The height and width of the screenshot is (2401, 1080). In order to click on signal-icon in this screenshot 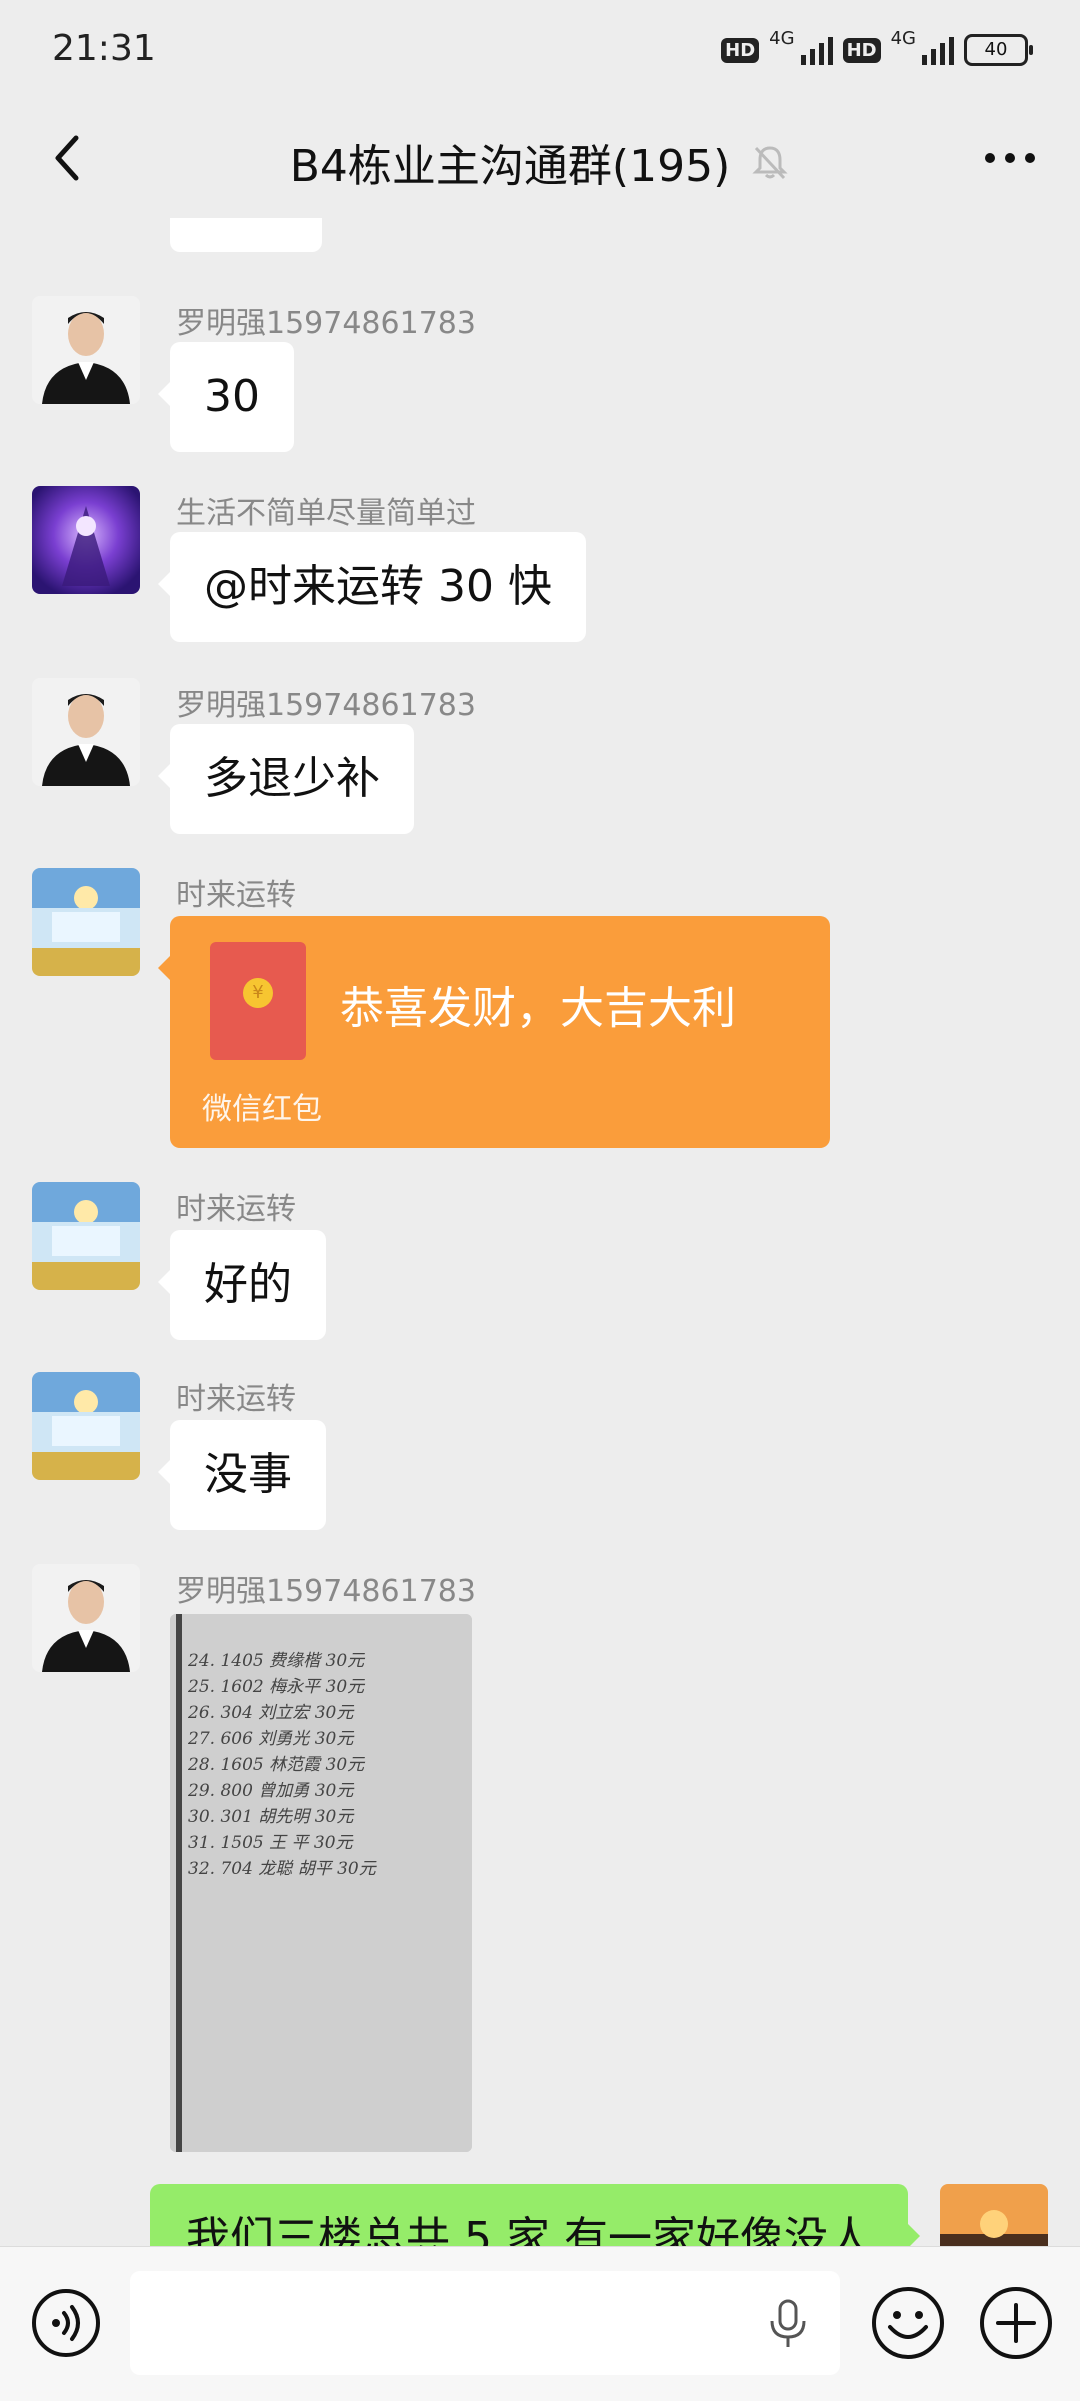, I will do `click(816, 50)`.